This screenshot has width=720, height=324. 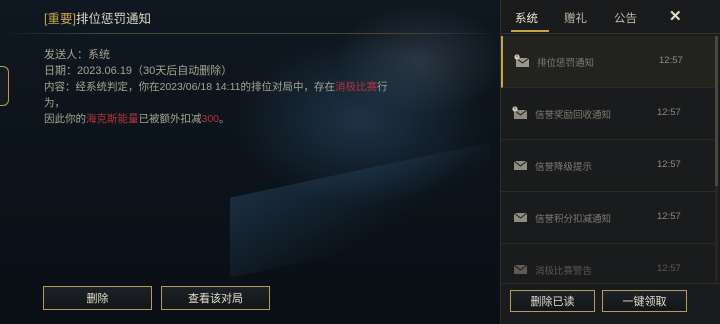 I want to click on sender-label: 发送人：, so click(x=66, y=55).